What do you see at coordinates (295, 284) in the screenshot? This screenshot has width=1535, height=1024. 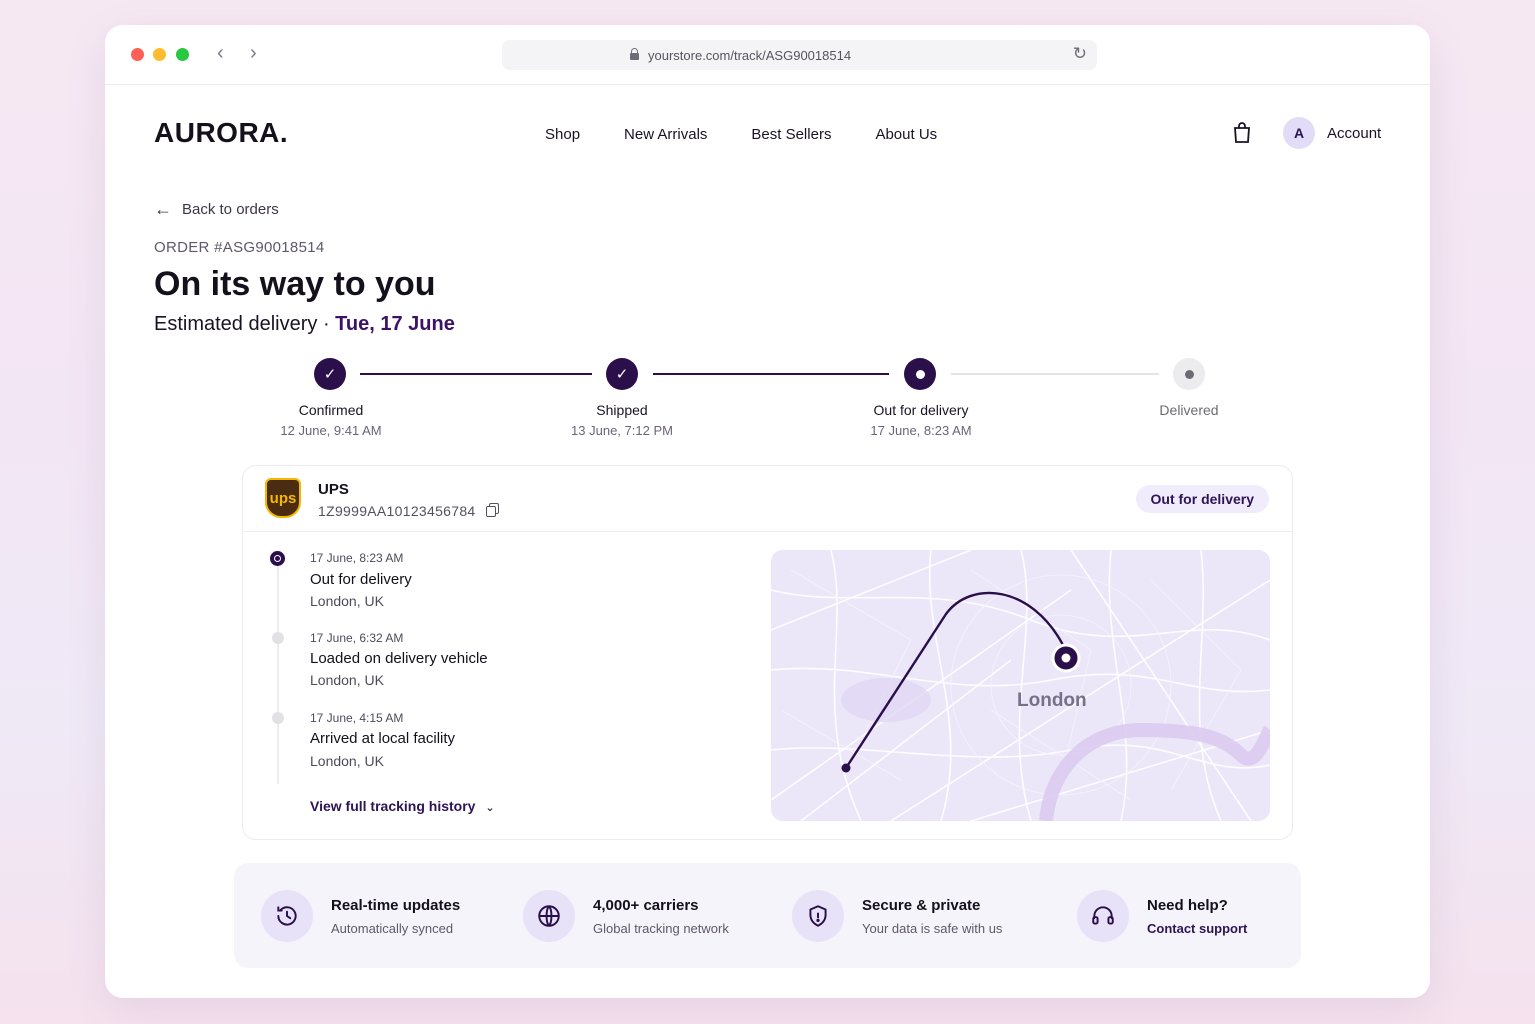 I see `page-title: On its way to you` at bounding box center [295, 284].